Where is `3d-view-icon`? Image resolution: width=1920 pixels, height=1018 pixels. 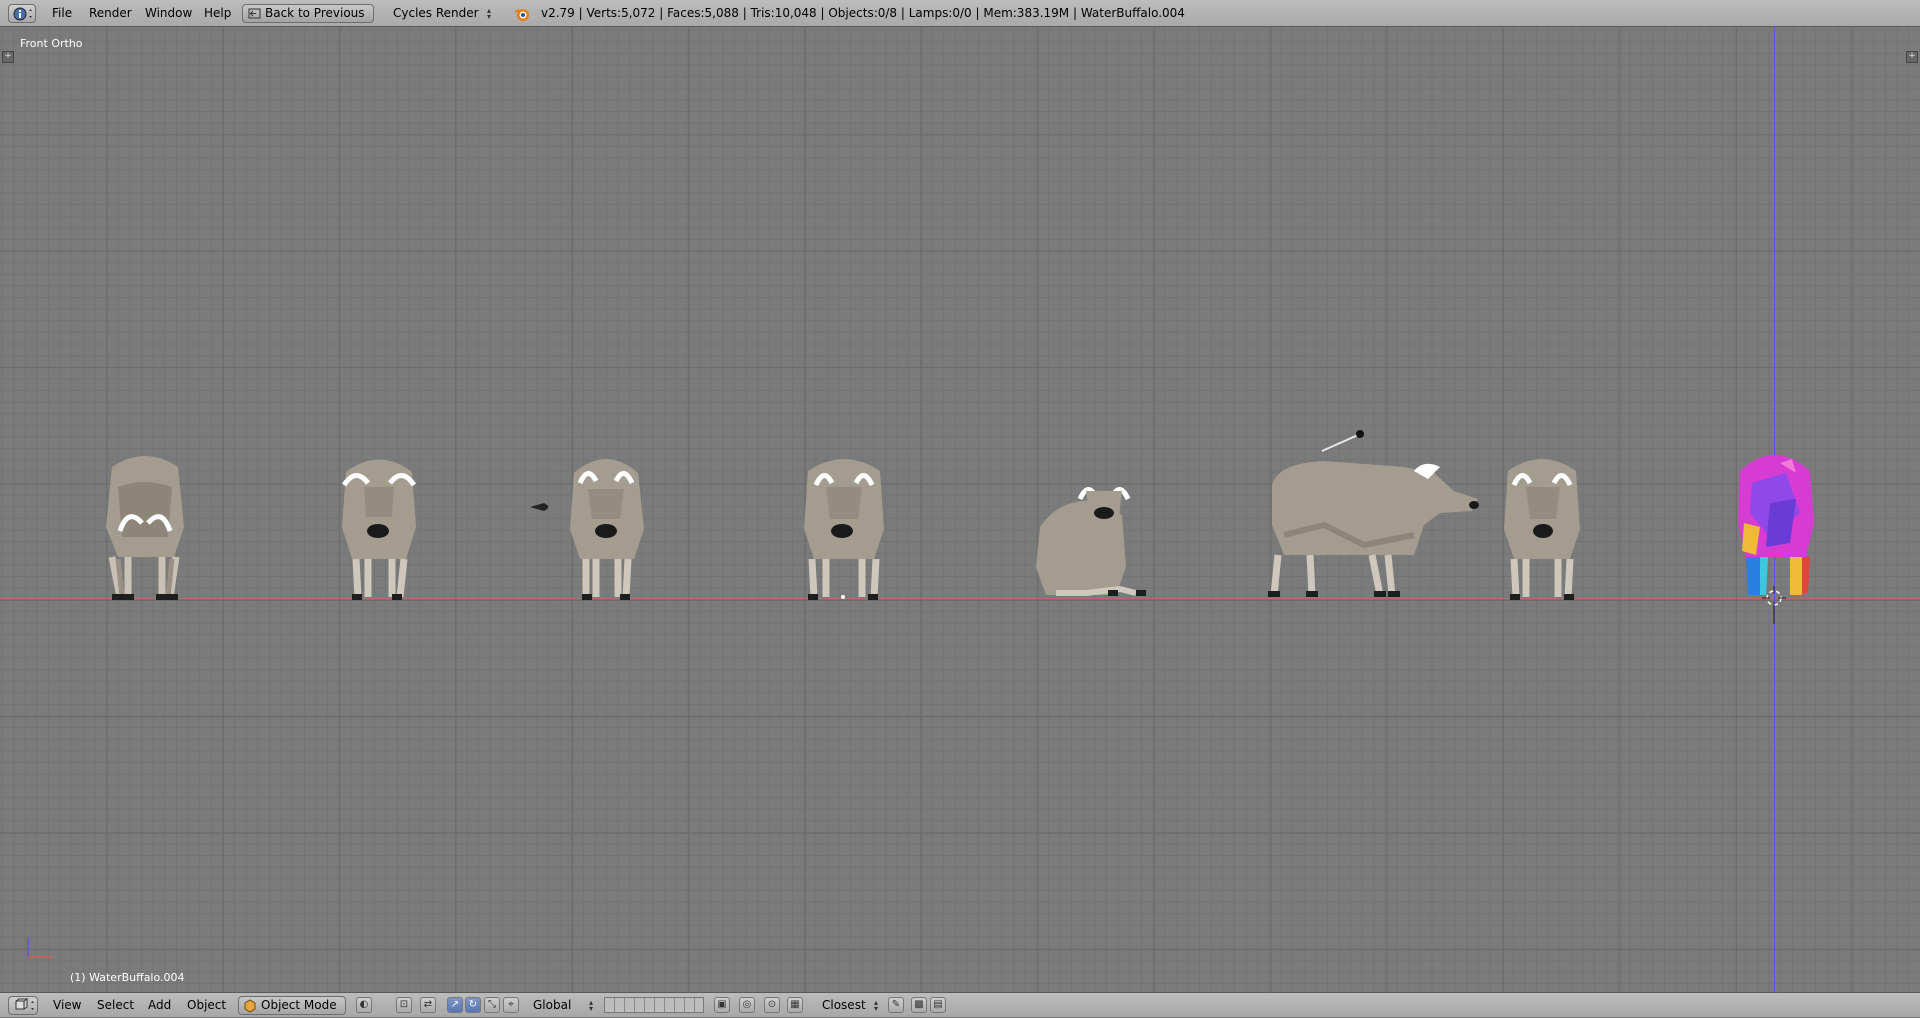
3d-view-icon is located at coordinates (24, 1004).